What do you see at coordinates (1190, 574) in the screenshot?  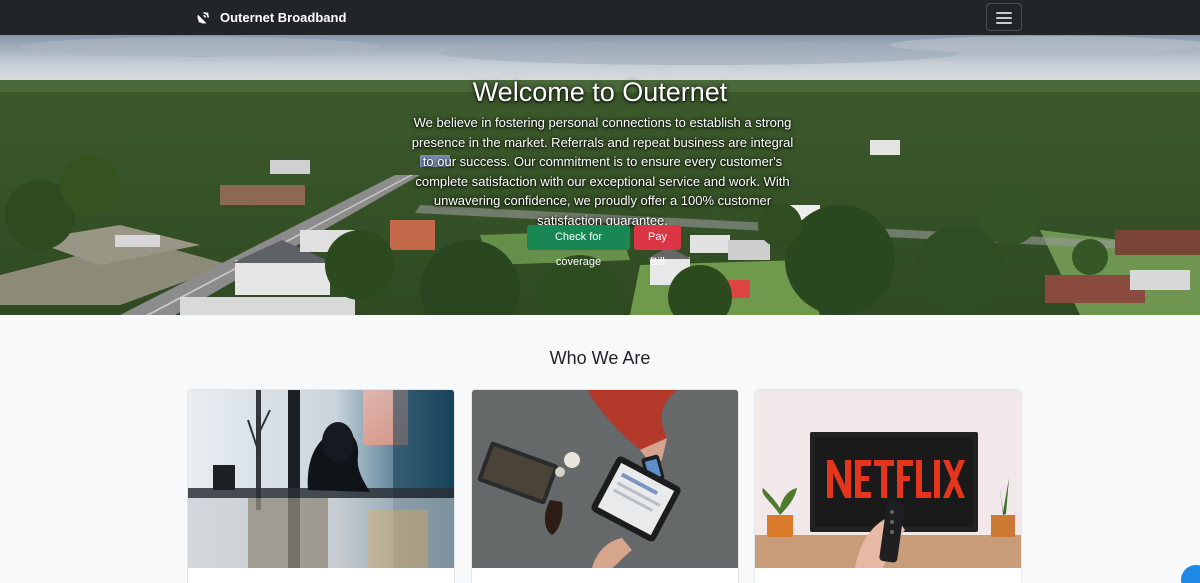 I see `chat-widget-button` at bounding box center [1190, 574].